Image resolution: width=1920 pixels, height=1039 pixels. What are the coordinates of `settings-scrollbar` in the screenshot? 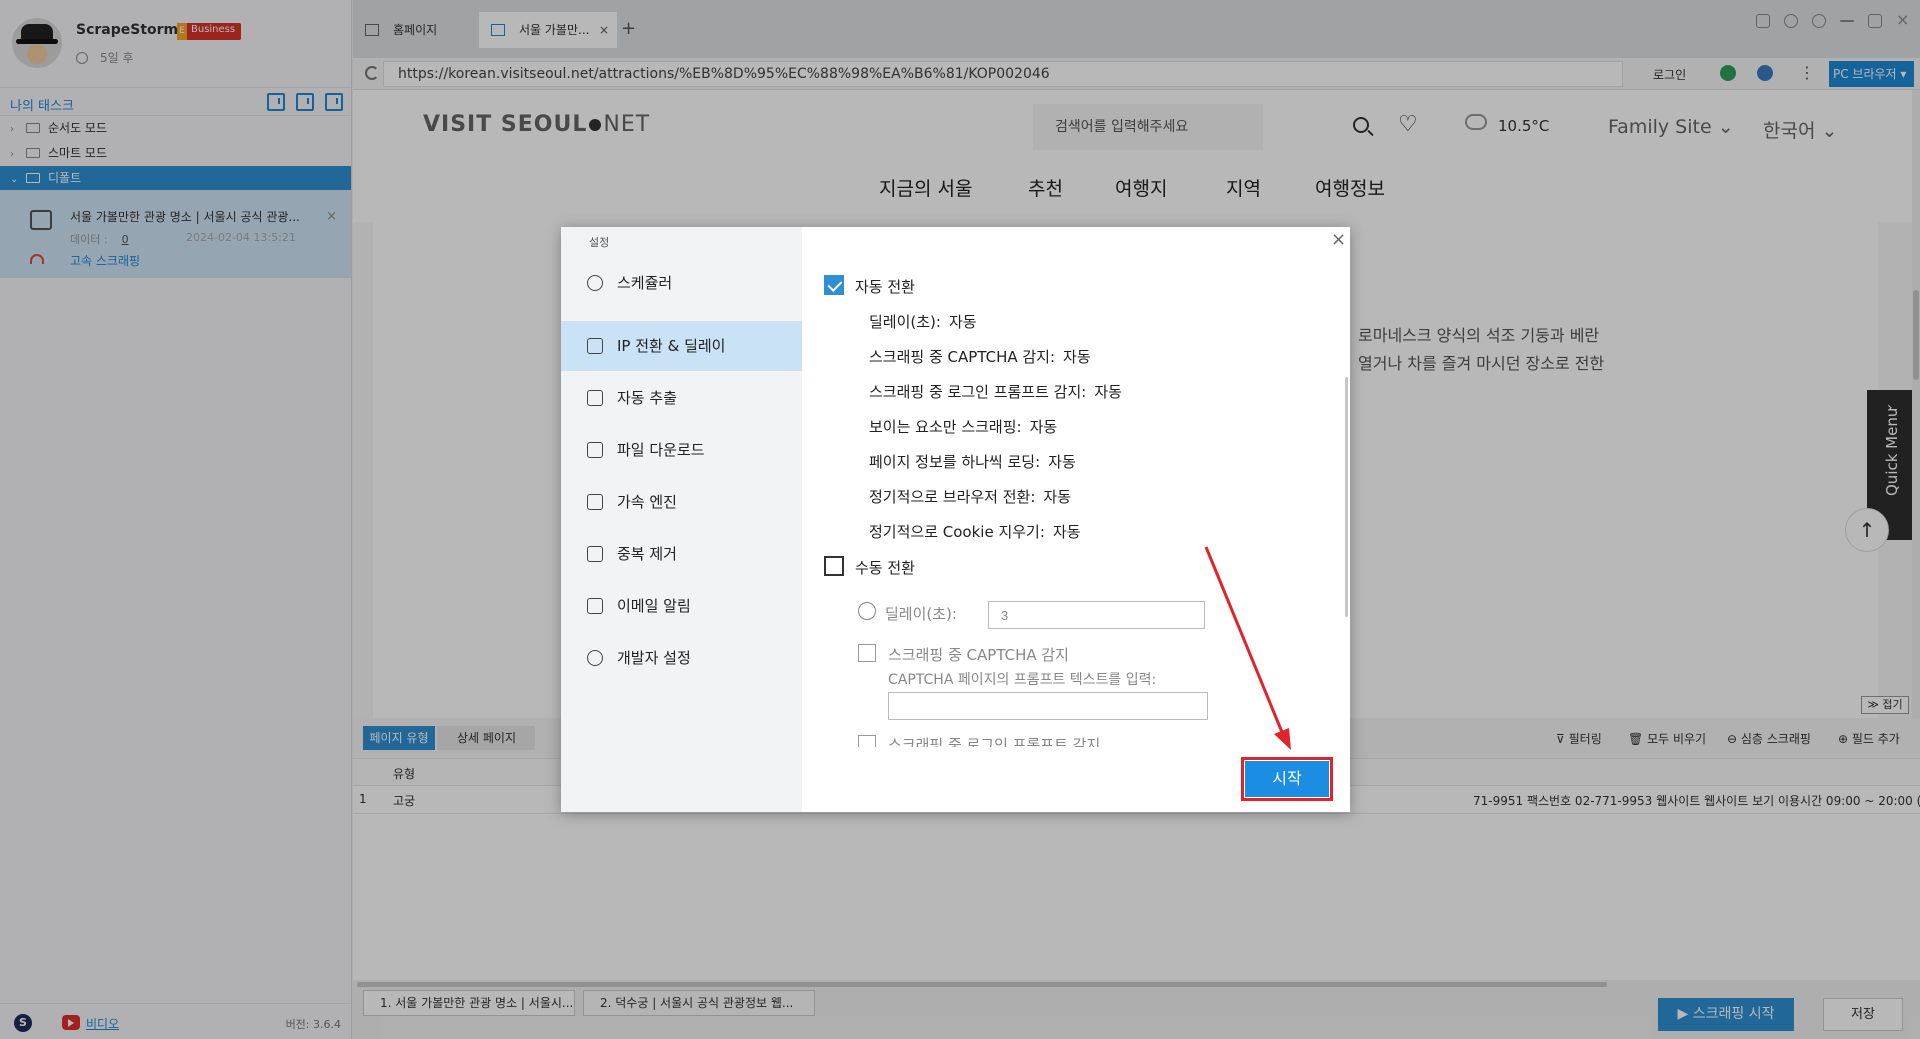 It's located at (1346, 497).